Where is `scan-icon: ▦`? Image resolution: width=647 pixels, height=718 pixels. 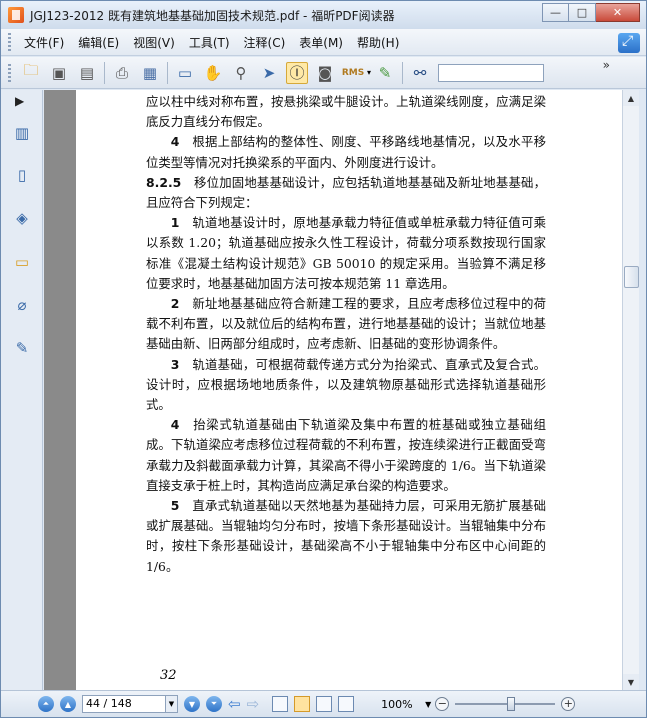
scan-icon: ▦ is located at coordinates (150, 73).